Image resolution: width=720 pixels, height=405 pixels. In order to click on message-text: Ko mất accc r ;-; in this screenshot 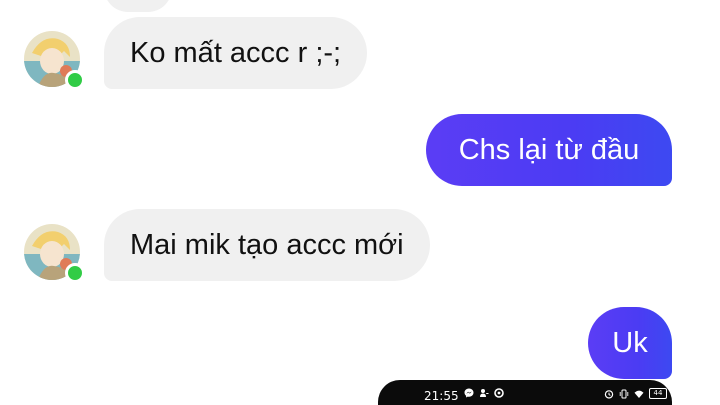, I will do `click(236, 52)`.